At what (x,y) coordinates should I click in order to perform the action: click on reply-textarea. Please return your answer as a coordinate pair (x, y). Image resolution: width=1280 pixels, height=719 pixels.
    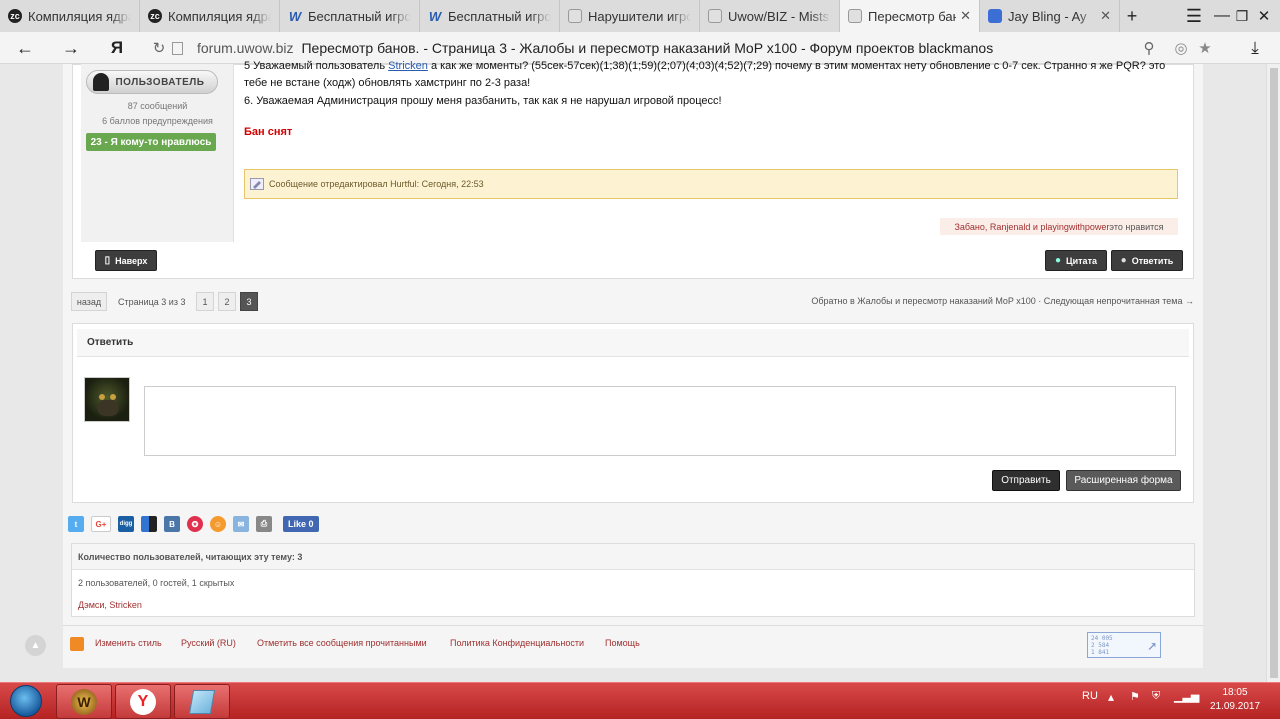
    Looking at the image, I should click on (660, 421).